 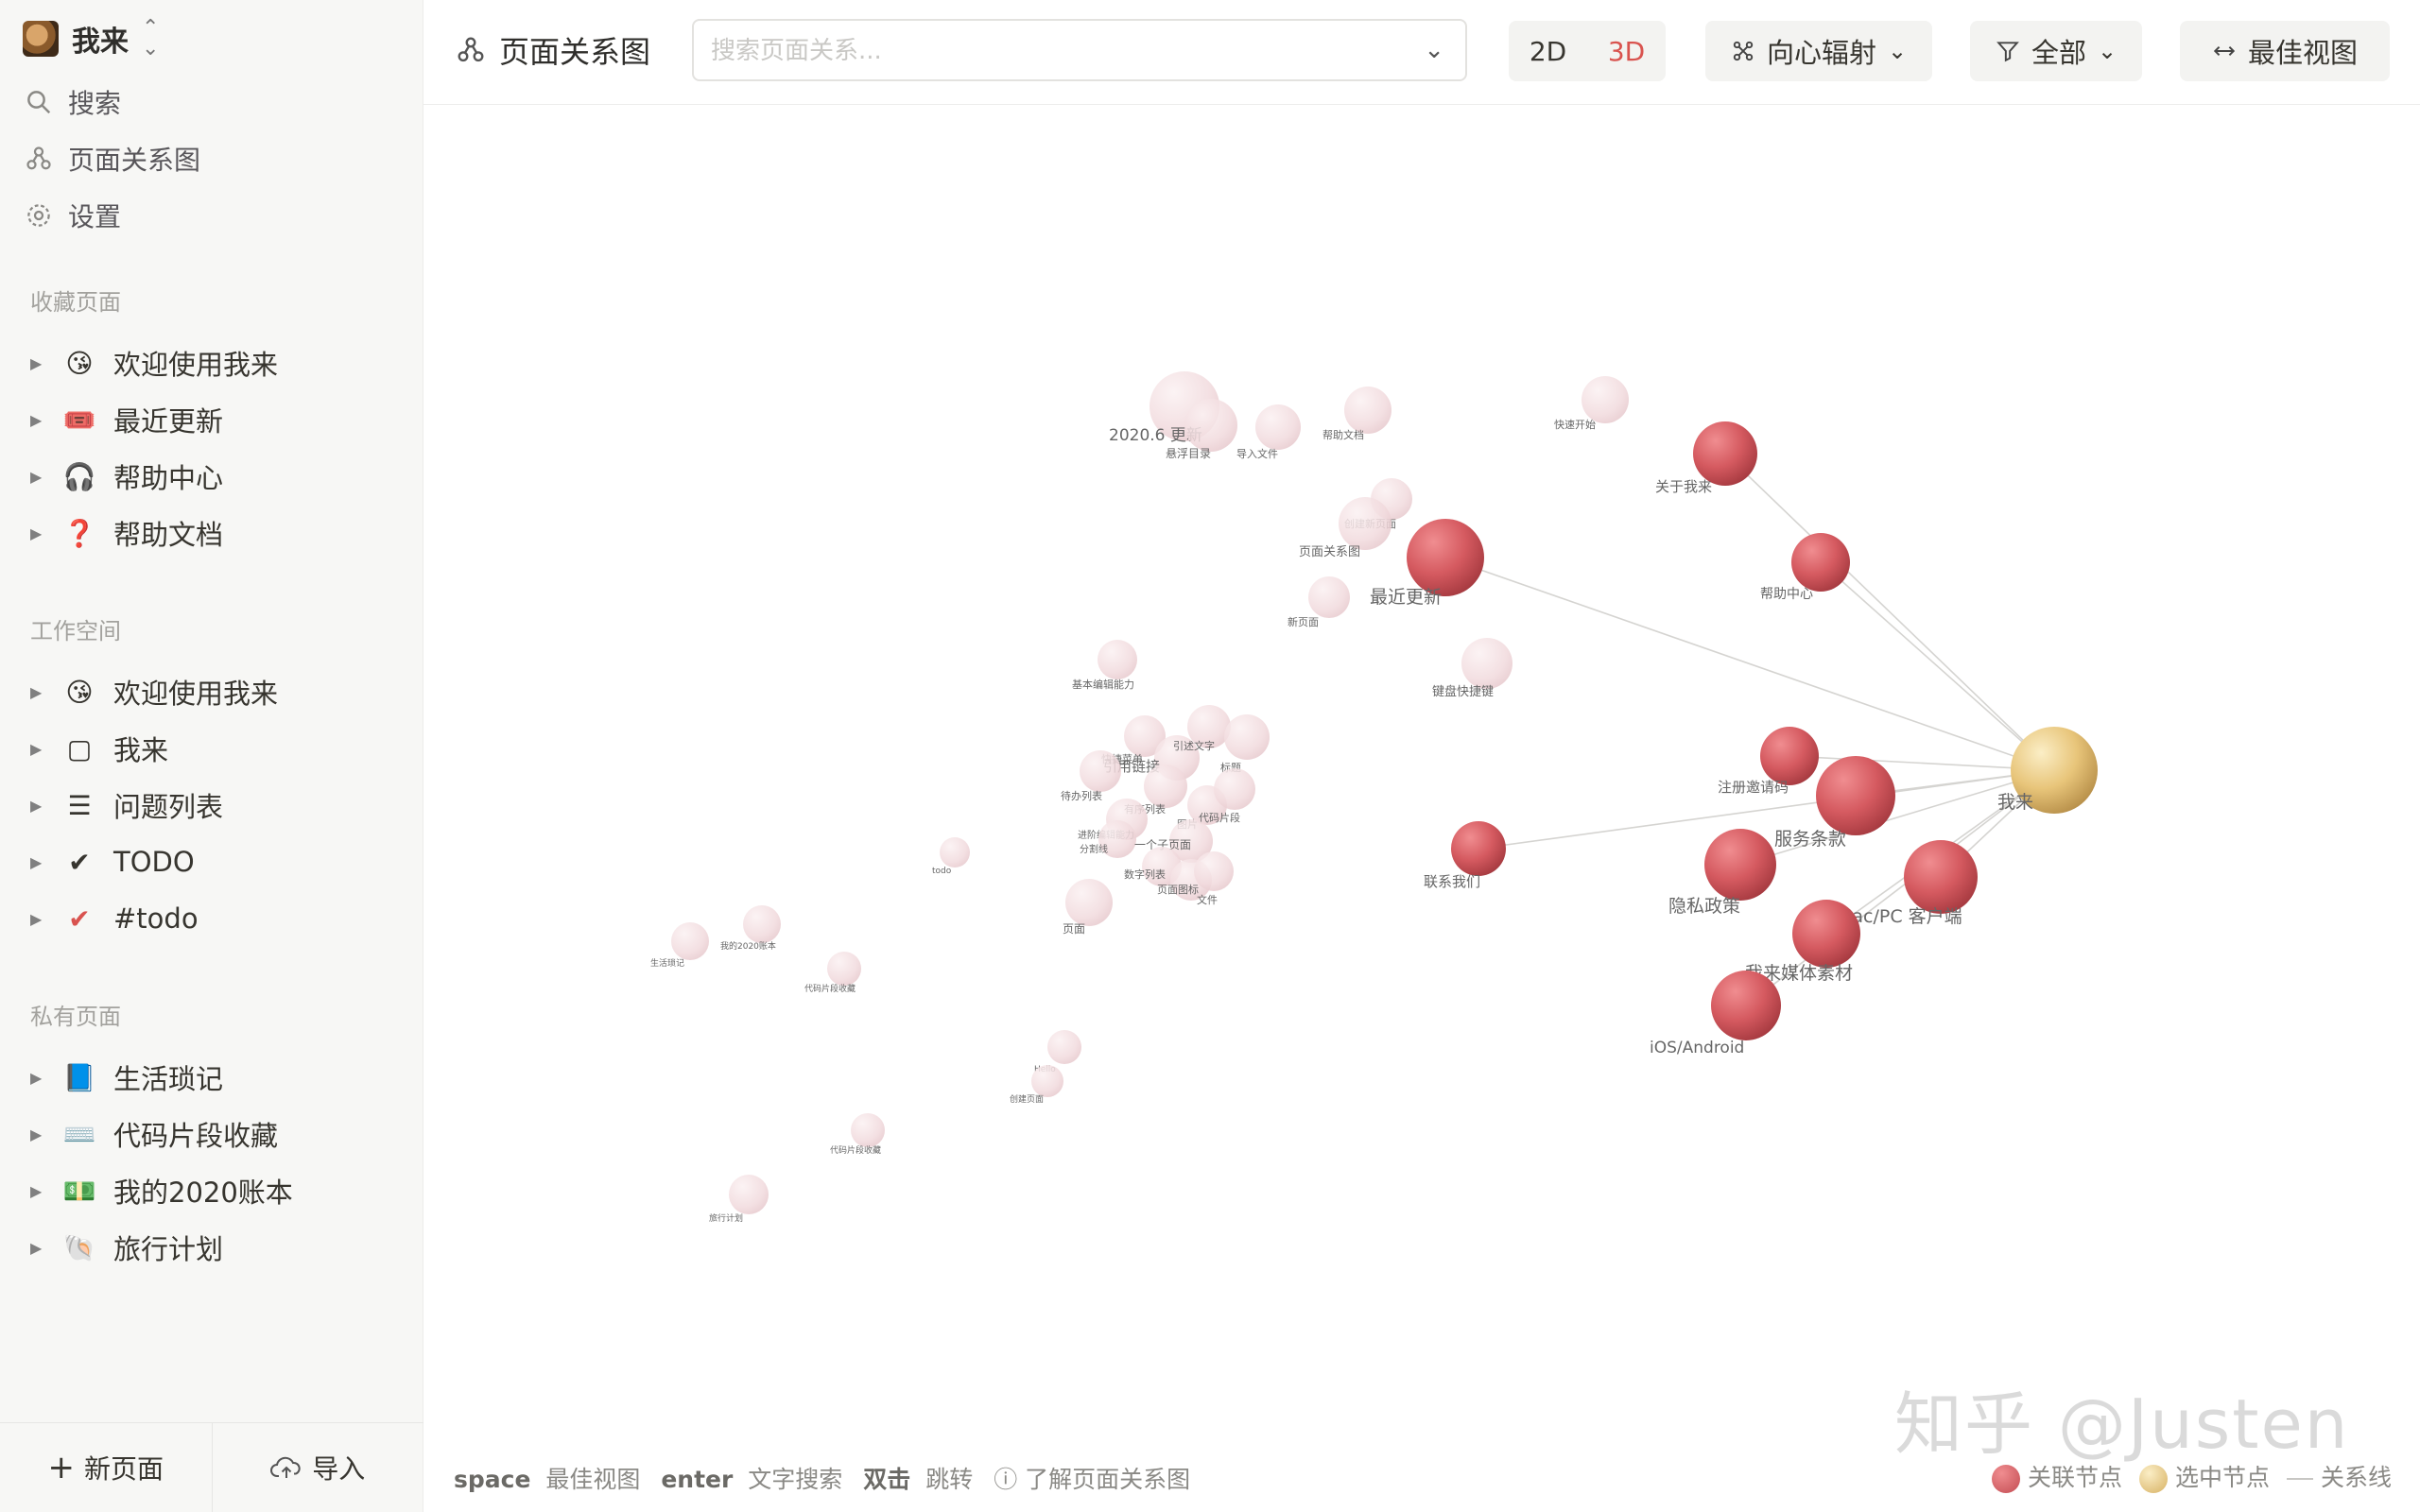 I want to click on faded-node: 待办列表, so click(x=1091, y=776).